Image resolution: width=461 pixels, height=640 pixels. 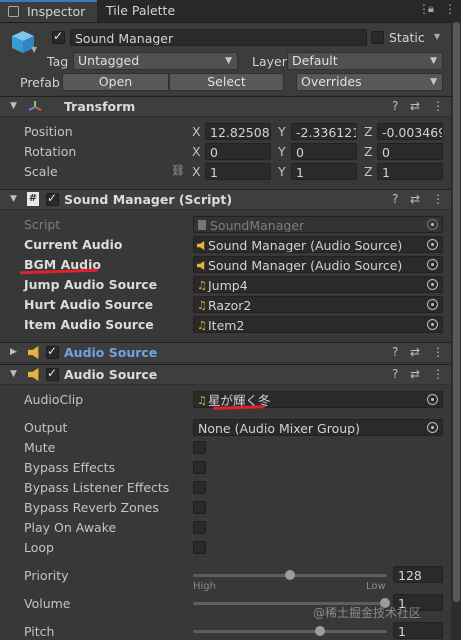 I want to click on hurt-audio-field: ♫ Razor2, so click(x=318, y=304).